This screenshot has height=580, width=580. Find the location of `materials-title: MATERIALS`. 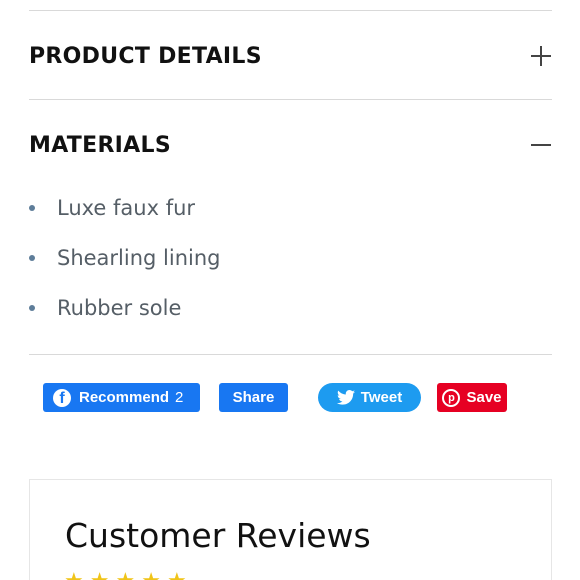

materials-title: MATERIALS is located at coordinates (100, 145).